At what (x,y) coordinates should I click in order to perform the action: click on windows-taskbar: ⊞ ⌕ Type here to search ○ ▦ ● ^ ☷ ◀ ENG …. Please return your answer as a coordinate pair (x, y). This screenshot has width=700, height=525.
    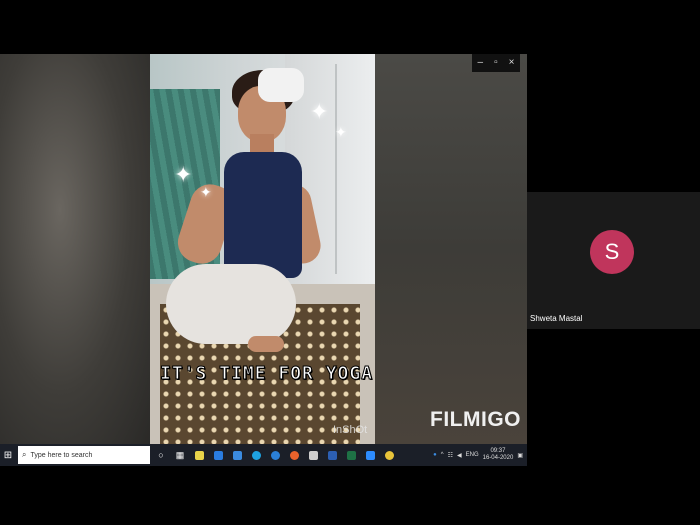
    Looking at the image, I should click on (263, 455).